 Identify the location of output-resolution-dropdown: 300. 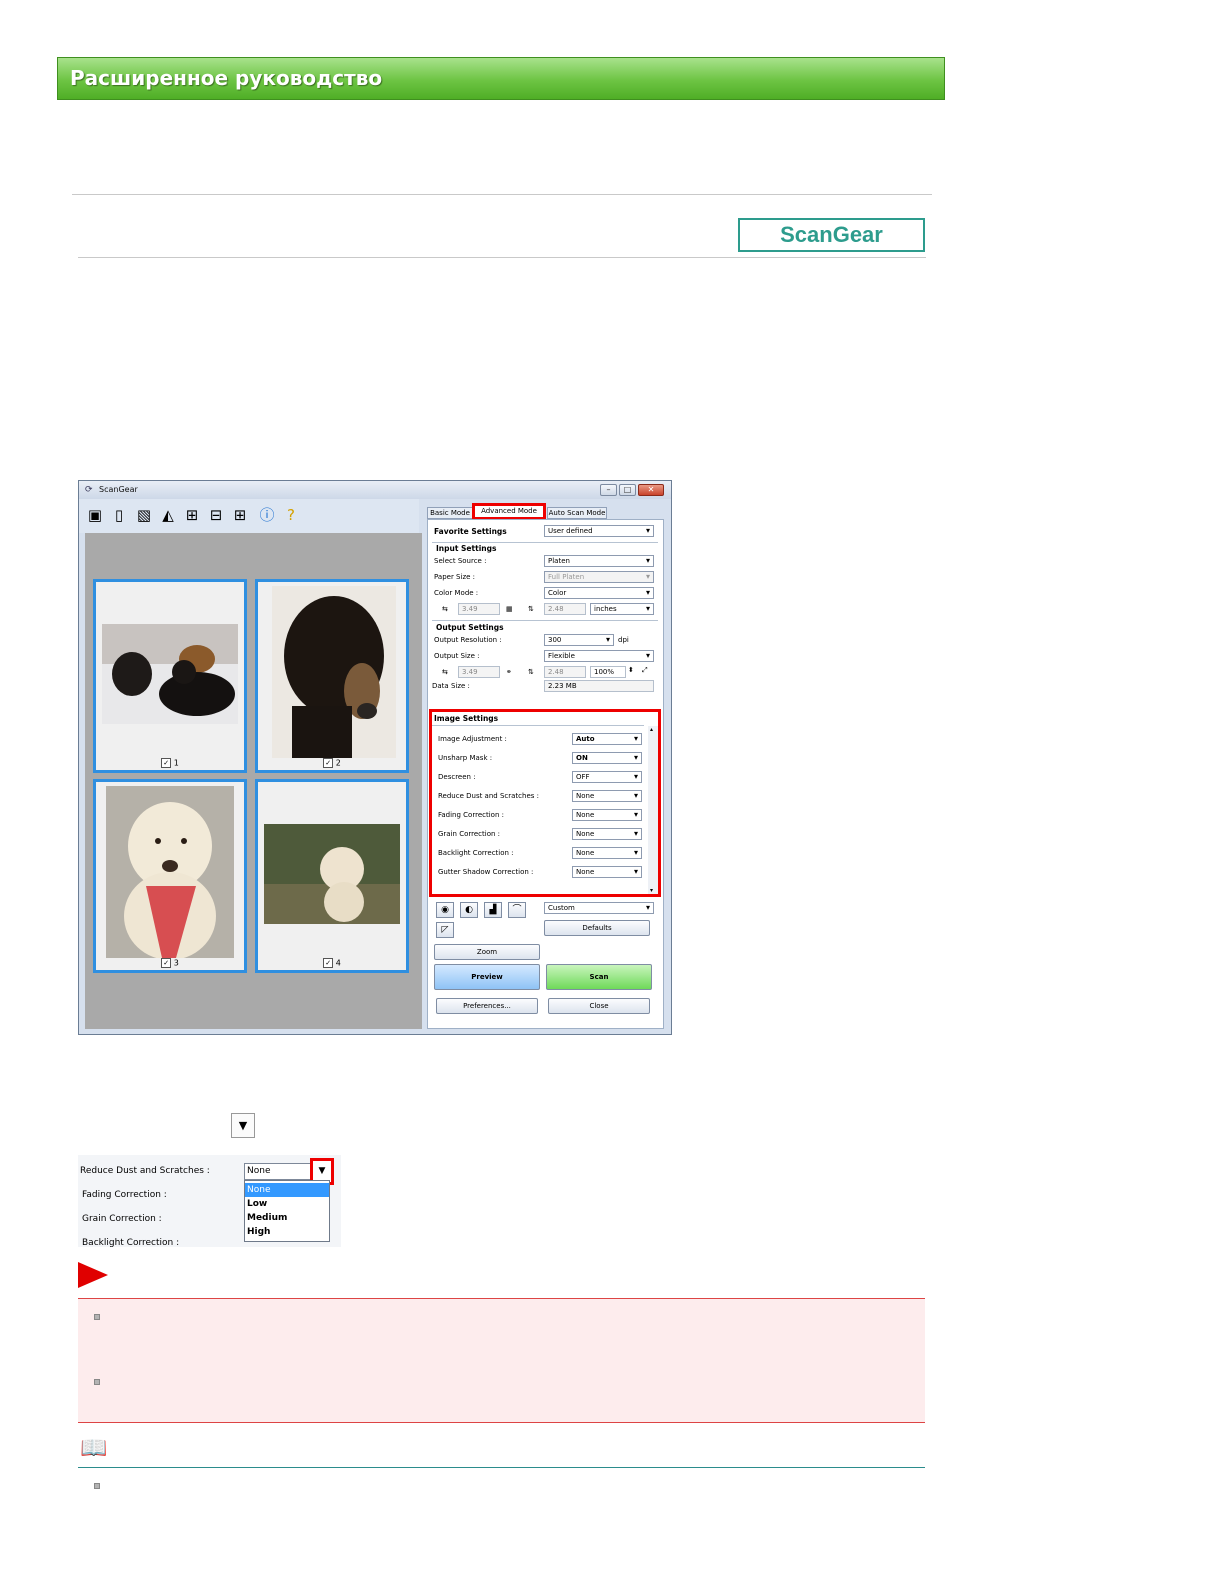
(579, 640).